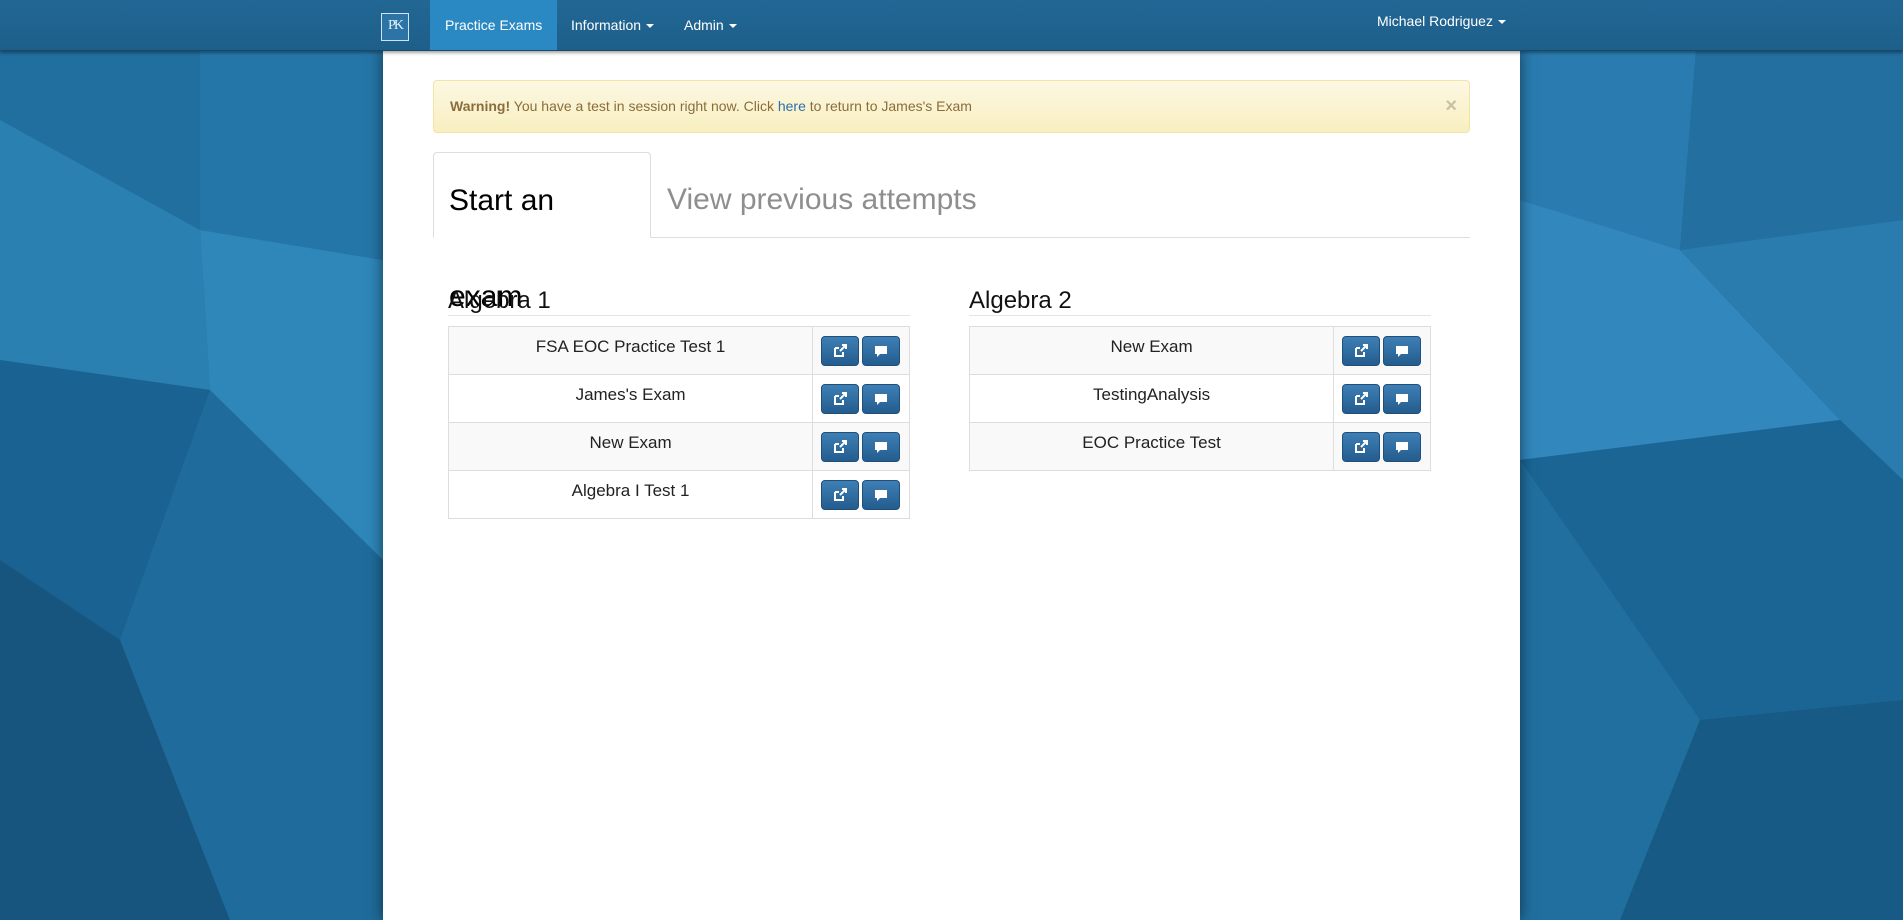 Image resolution: width=1903 pixels, height=920 pixels. I want to click on course-title: Algebra 2, so click(1200, 302).